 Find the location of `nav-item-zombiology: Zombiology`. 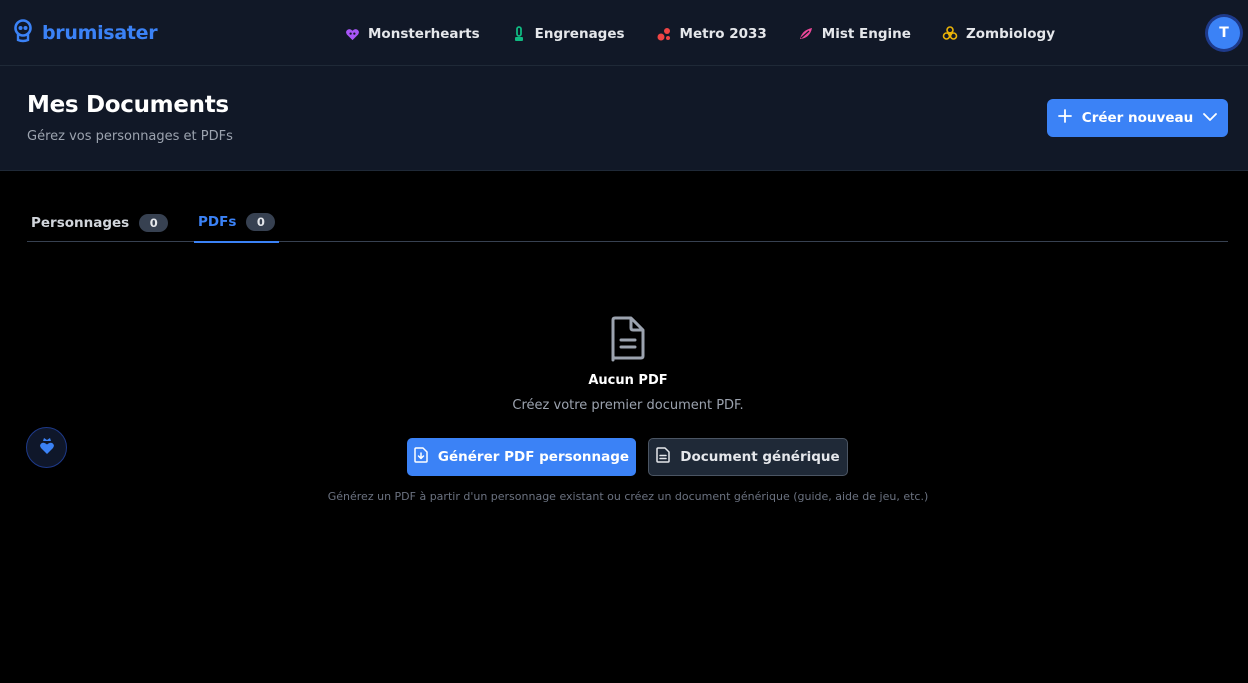

nav-item-zombiology: Zombiology is located at coordinates (998, 34).